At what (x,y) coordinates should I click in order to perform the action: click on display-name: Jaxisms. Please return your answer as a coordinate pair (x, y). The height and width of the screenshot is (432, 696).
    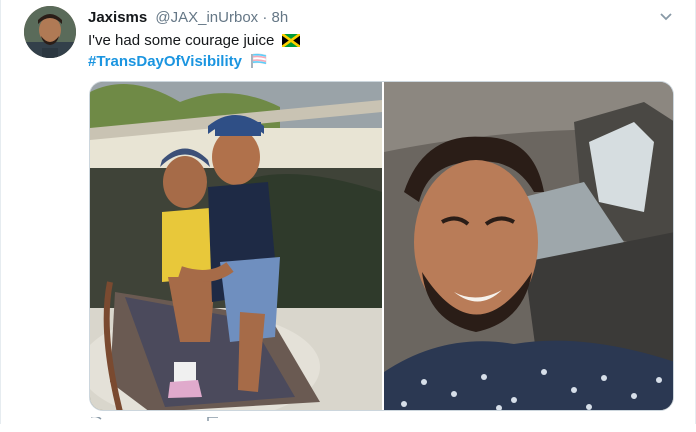
    Looking at the image, I should click on (117, 17).